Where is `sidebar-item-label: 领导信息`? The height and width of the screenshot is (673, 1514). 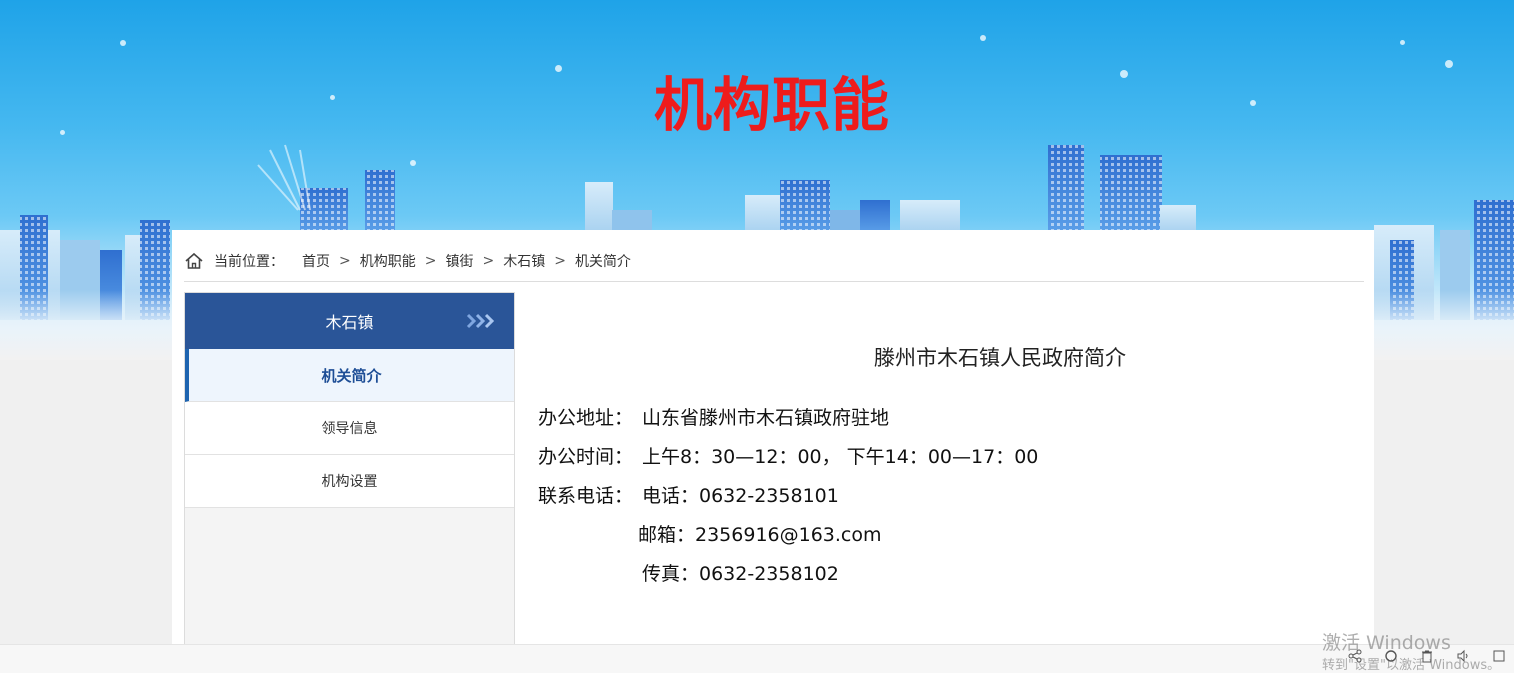
sidebar-item-label: 领导信息 is located at coordinates (349, 429).